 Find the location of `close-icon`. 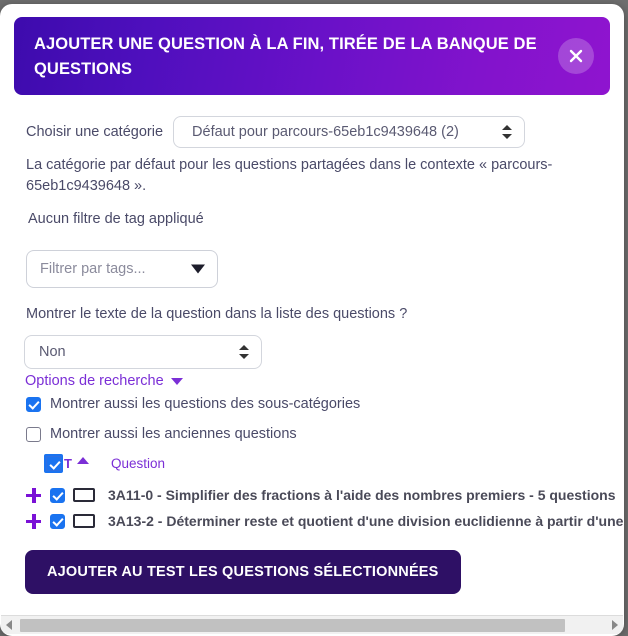

close-icon is located at coordinates (576, 56).